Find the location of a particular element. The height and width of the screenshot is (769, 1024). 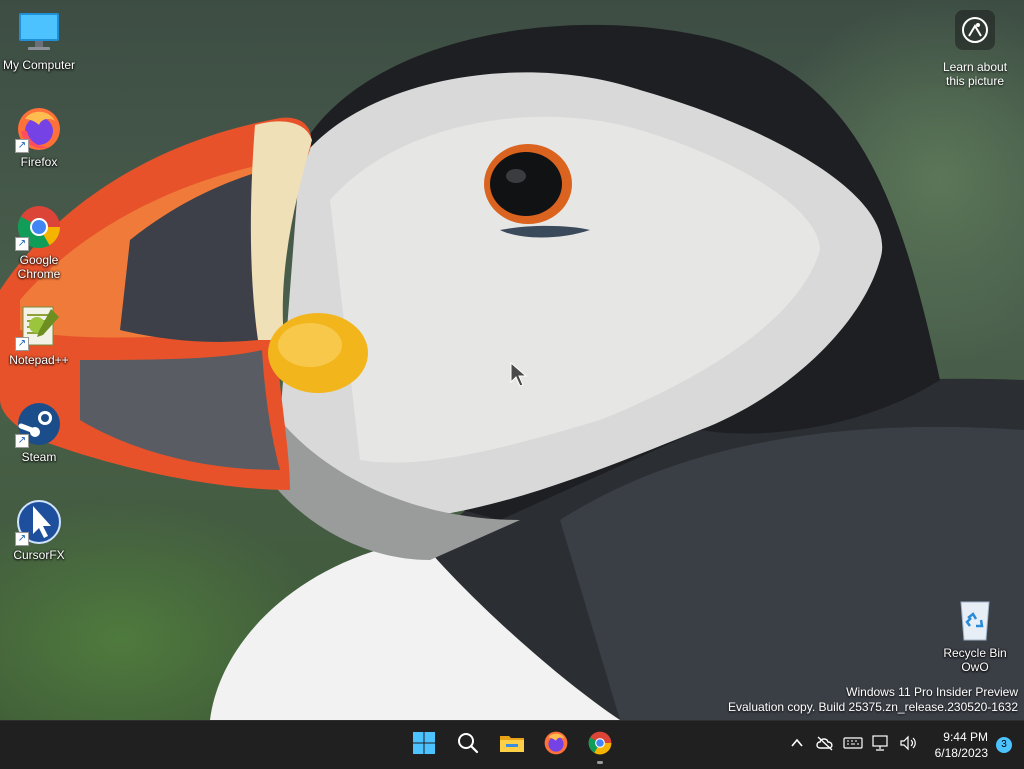

start-button is located at coordinates (424, 745).